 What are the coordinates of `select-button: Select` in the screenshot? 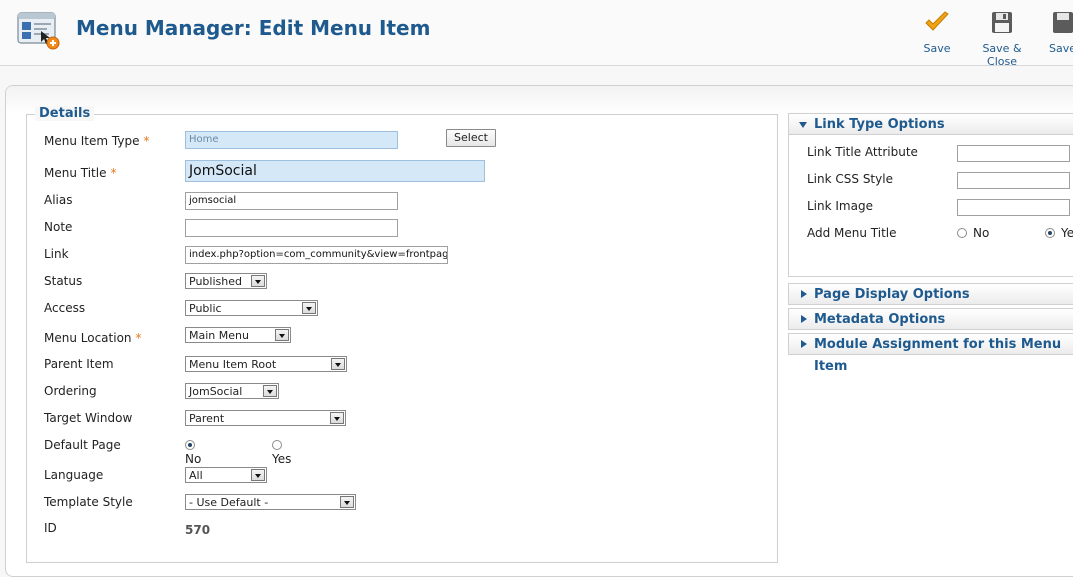 It's located at (471, 138).